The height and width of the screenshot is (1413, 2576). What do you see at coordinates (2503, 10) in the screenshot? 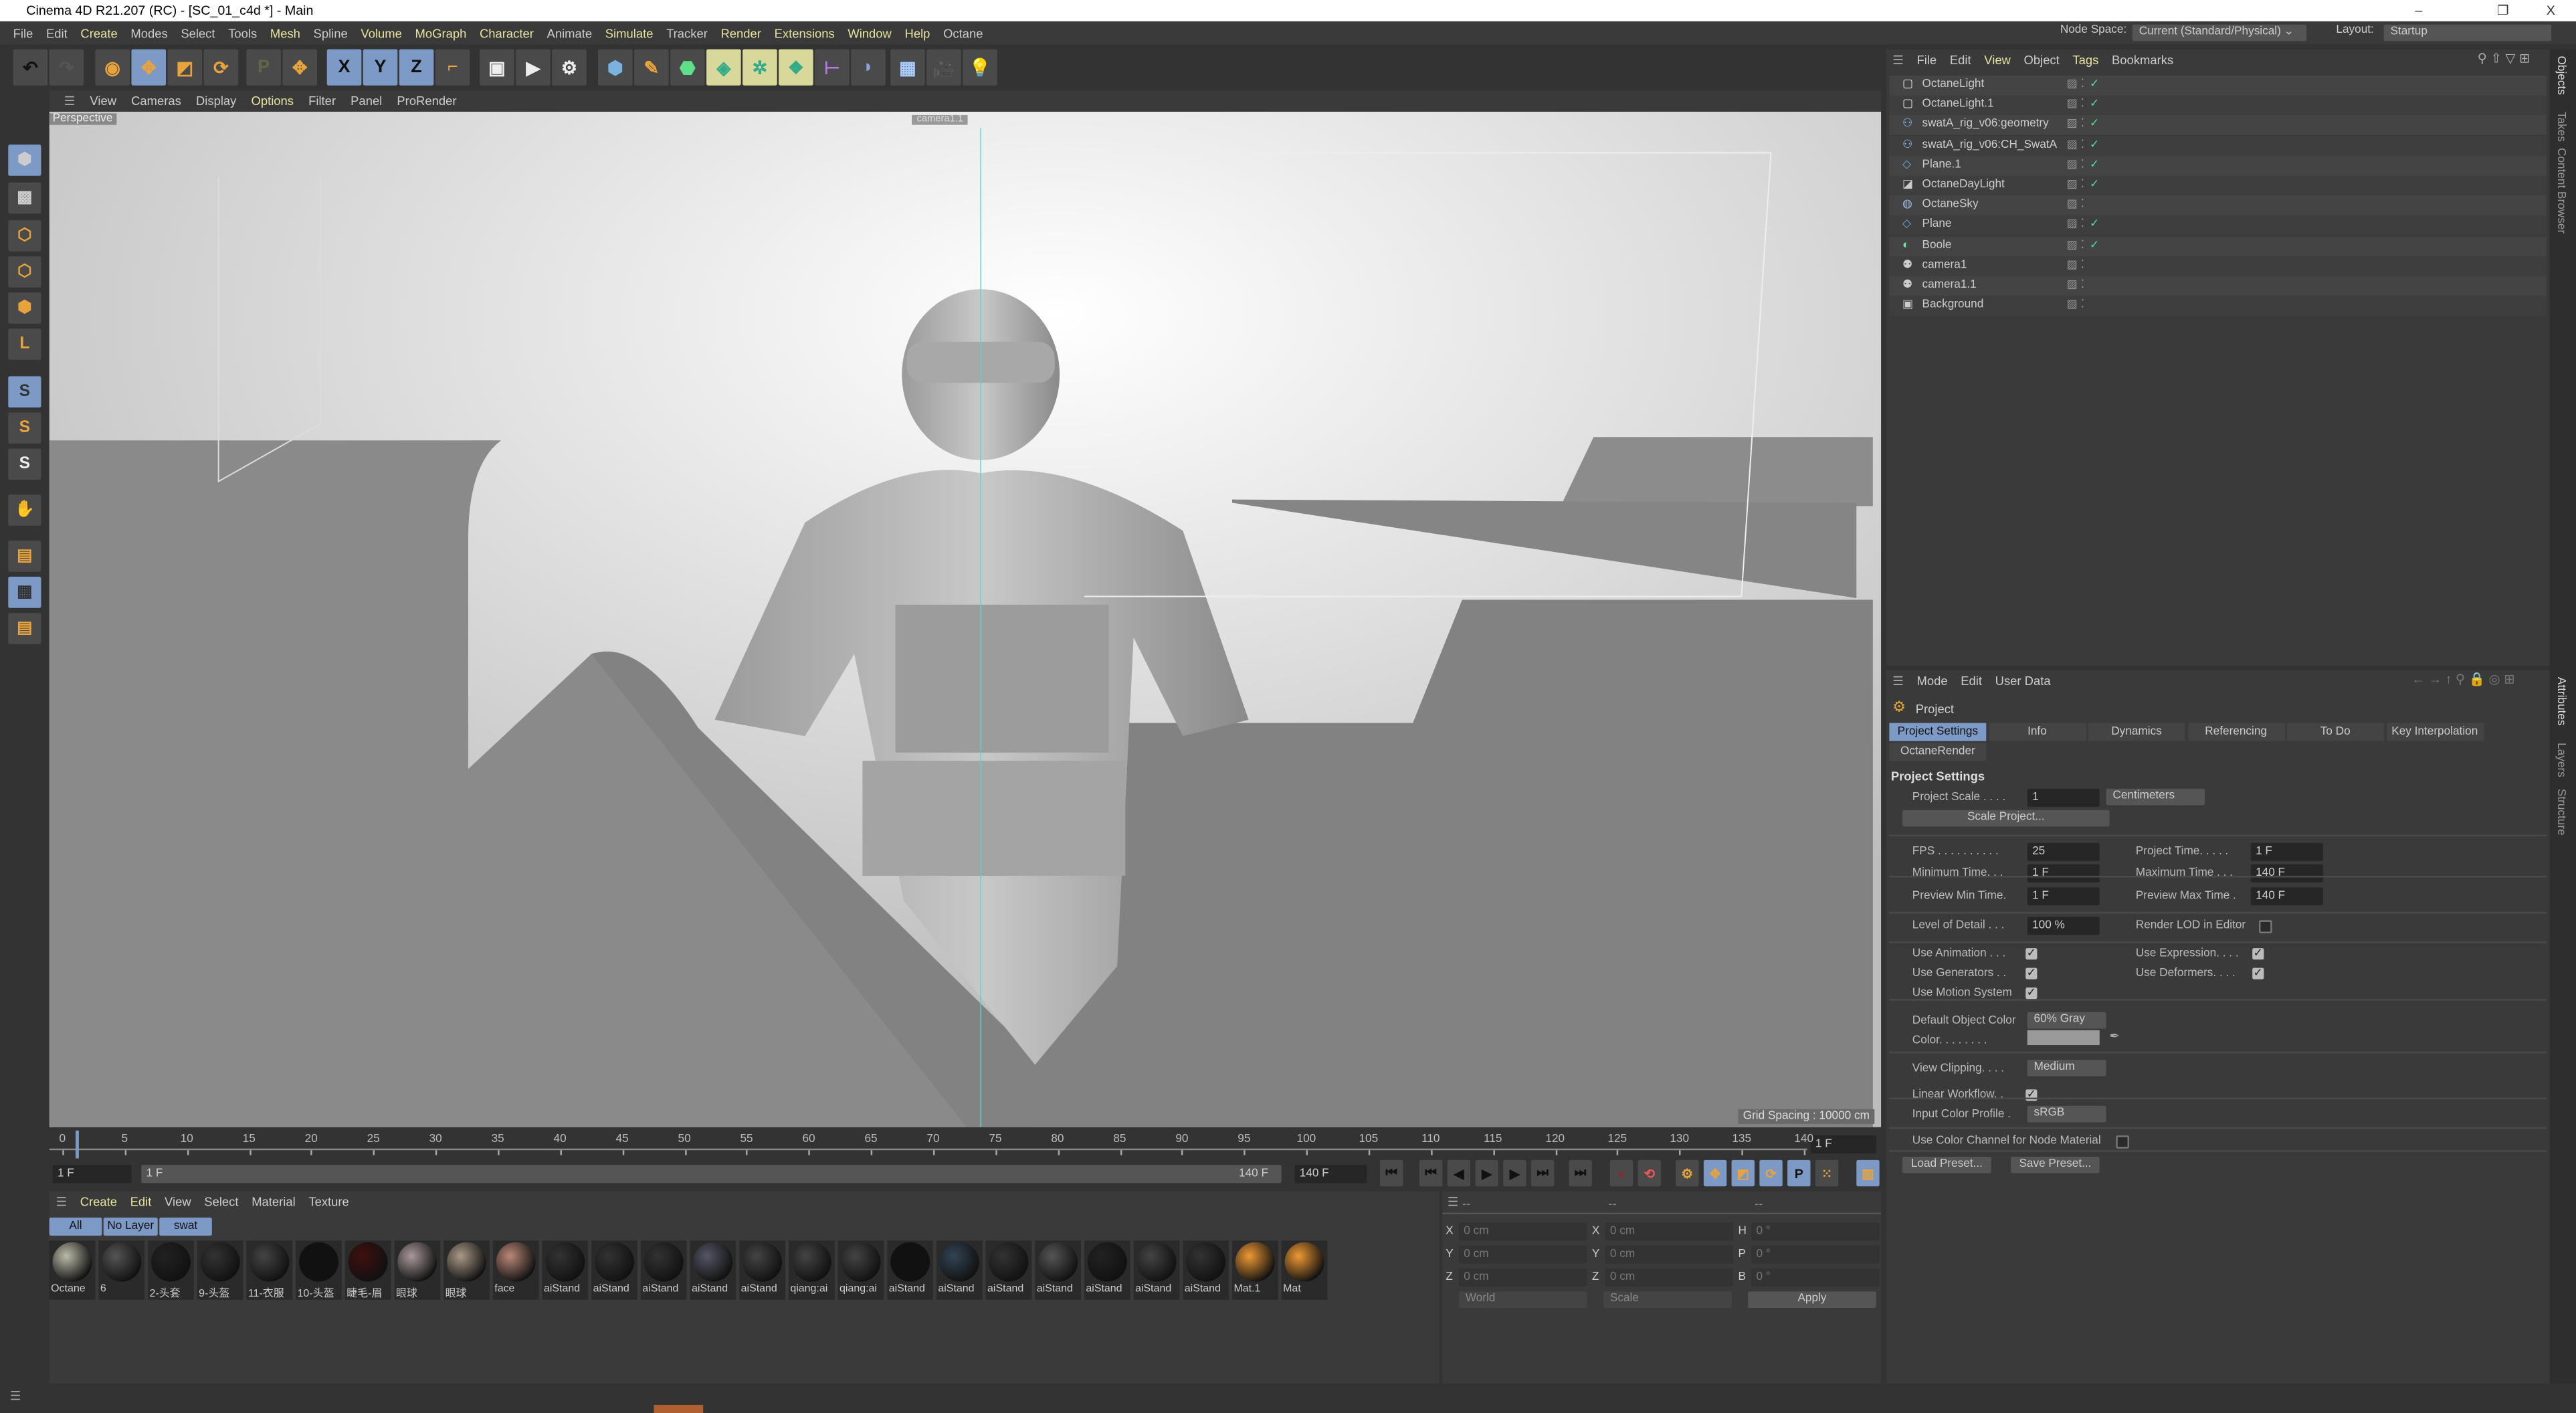
I see `restore-button: ❐` at bounding box center [2503, 10].